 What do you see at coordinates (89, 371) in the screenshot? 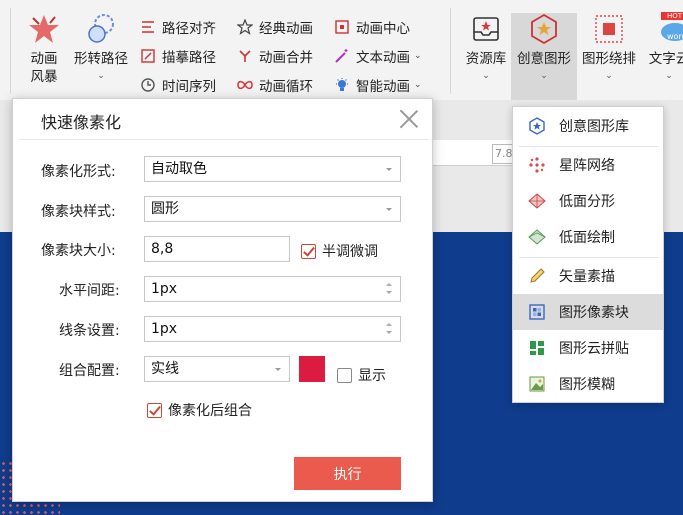
I see `combo-config-label: 组合配置:` at bounding box center [89, 371].